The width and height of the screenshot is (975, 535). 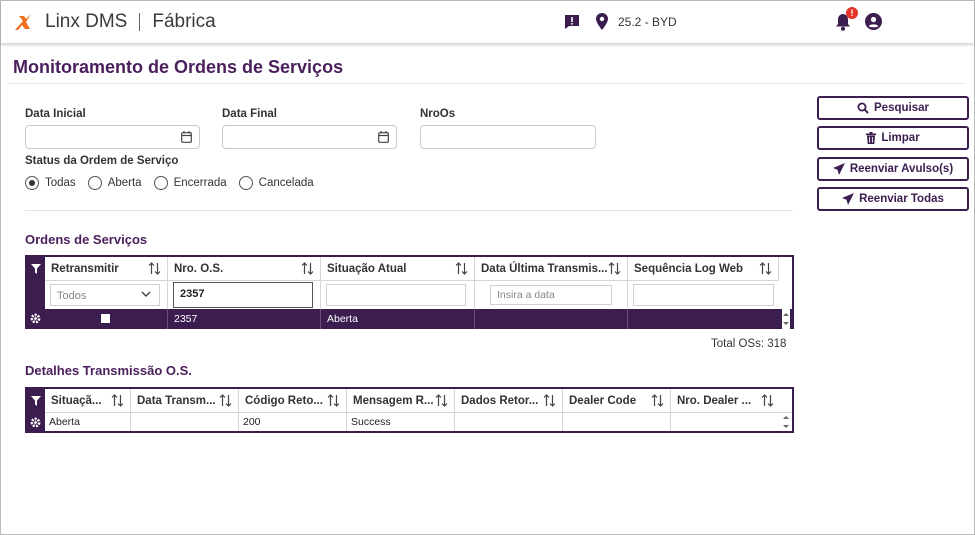 I want to click on grid-sidebar, so click(x=36, y=410).